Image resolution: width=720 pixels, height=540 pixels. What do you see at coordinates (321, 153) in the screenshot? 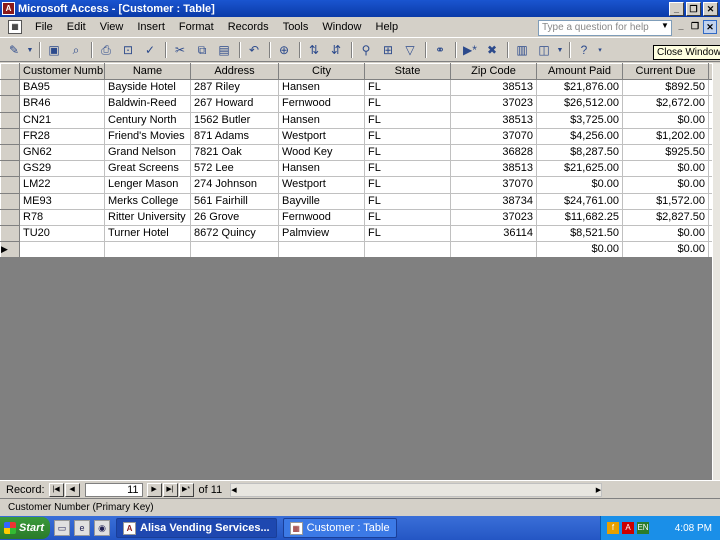
I see `table-cell: Wood Key` at bounding box center [321, 153].